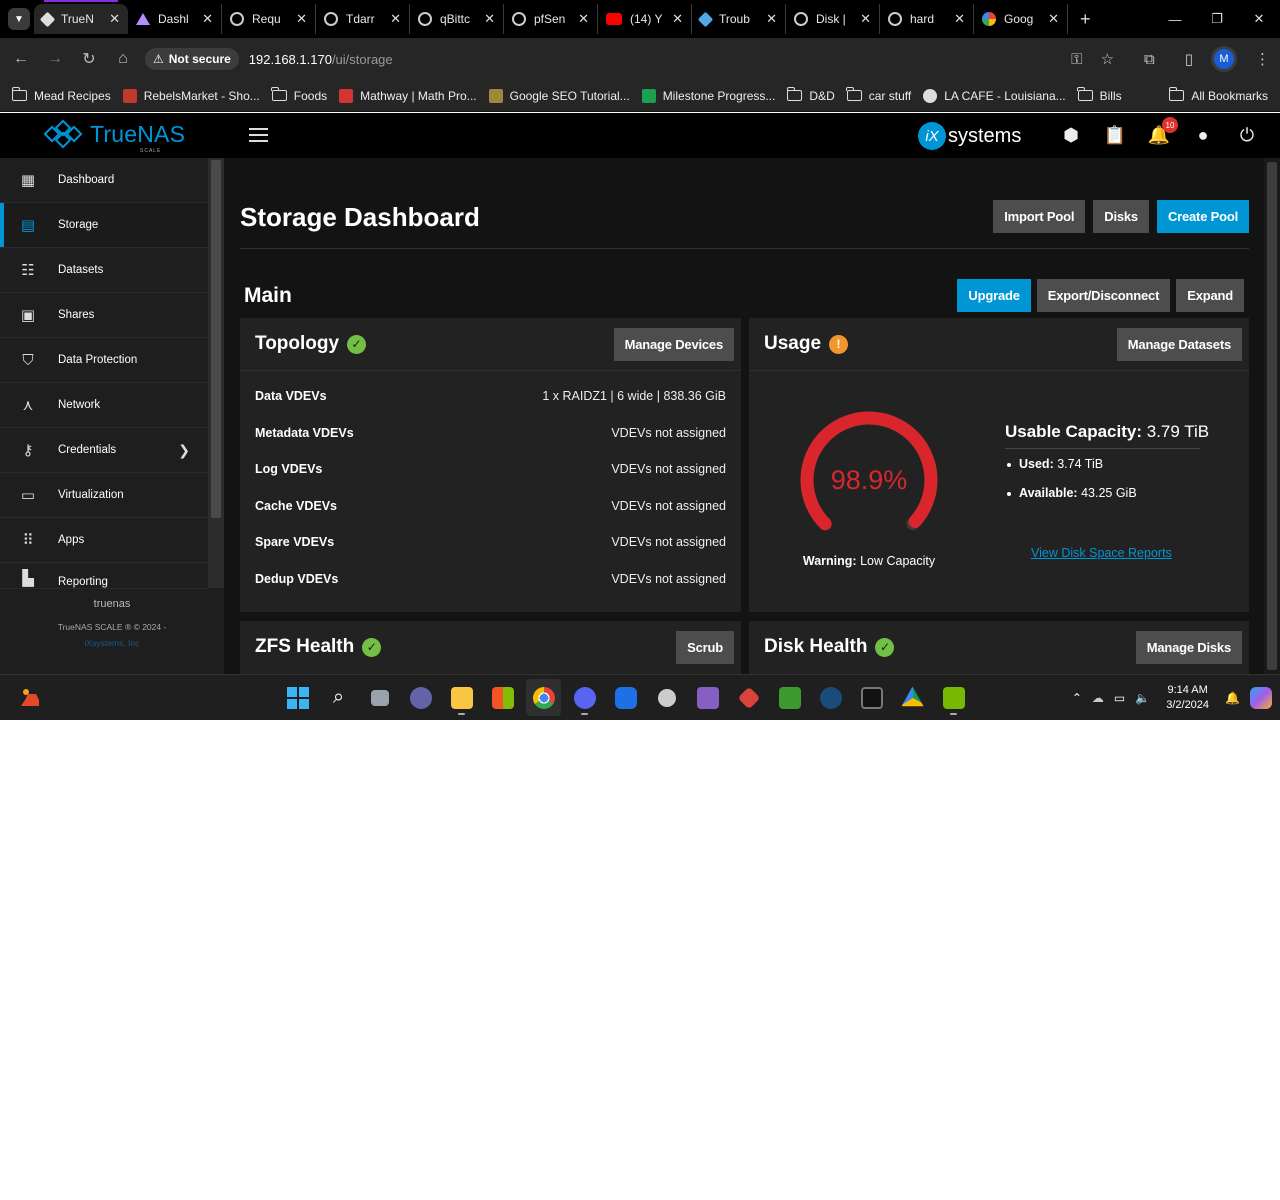 The height and width of the screenshot is (1200, 1280). I want to click on google-drive-app, so click(912, 697).